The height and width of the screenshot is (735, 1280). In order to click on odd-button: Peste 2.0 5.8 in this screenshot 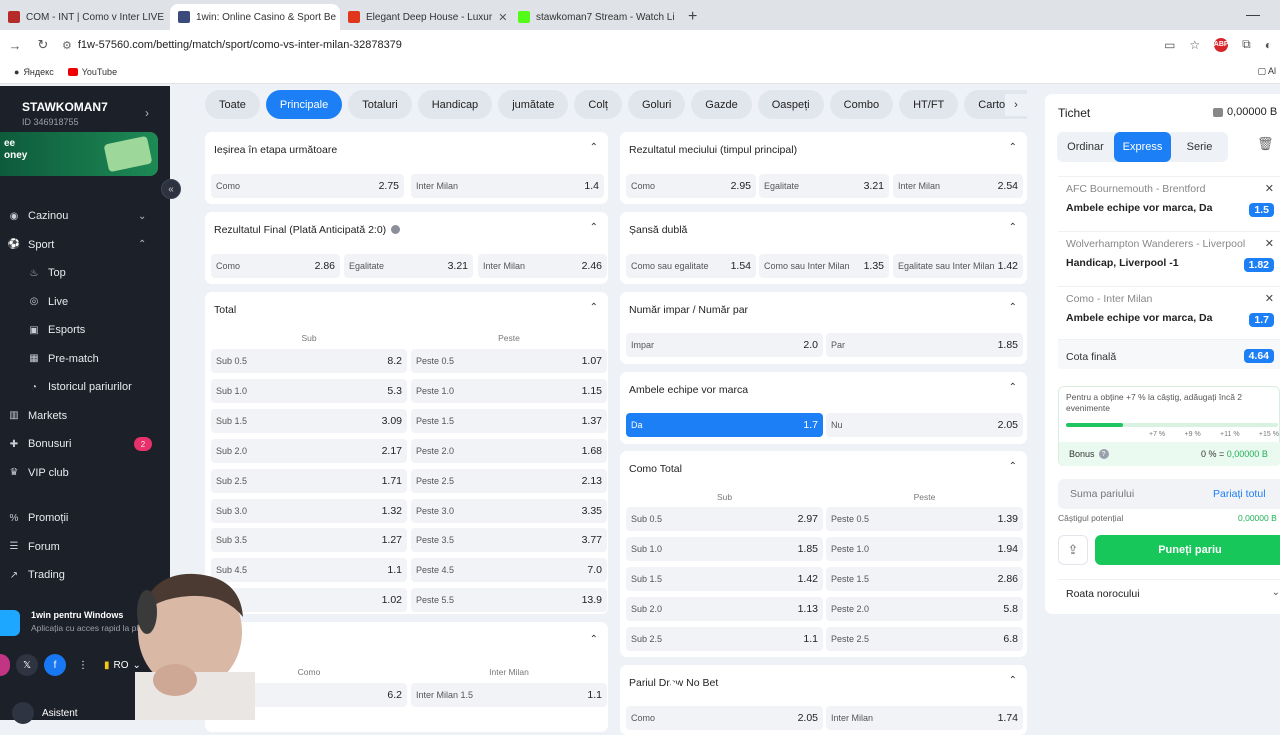, I will do `click(924, 608)`.